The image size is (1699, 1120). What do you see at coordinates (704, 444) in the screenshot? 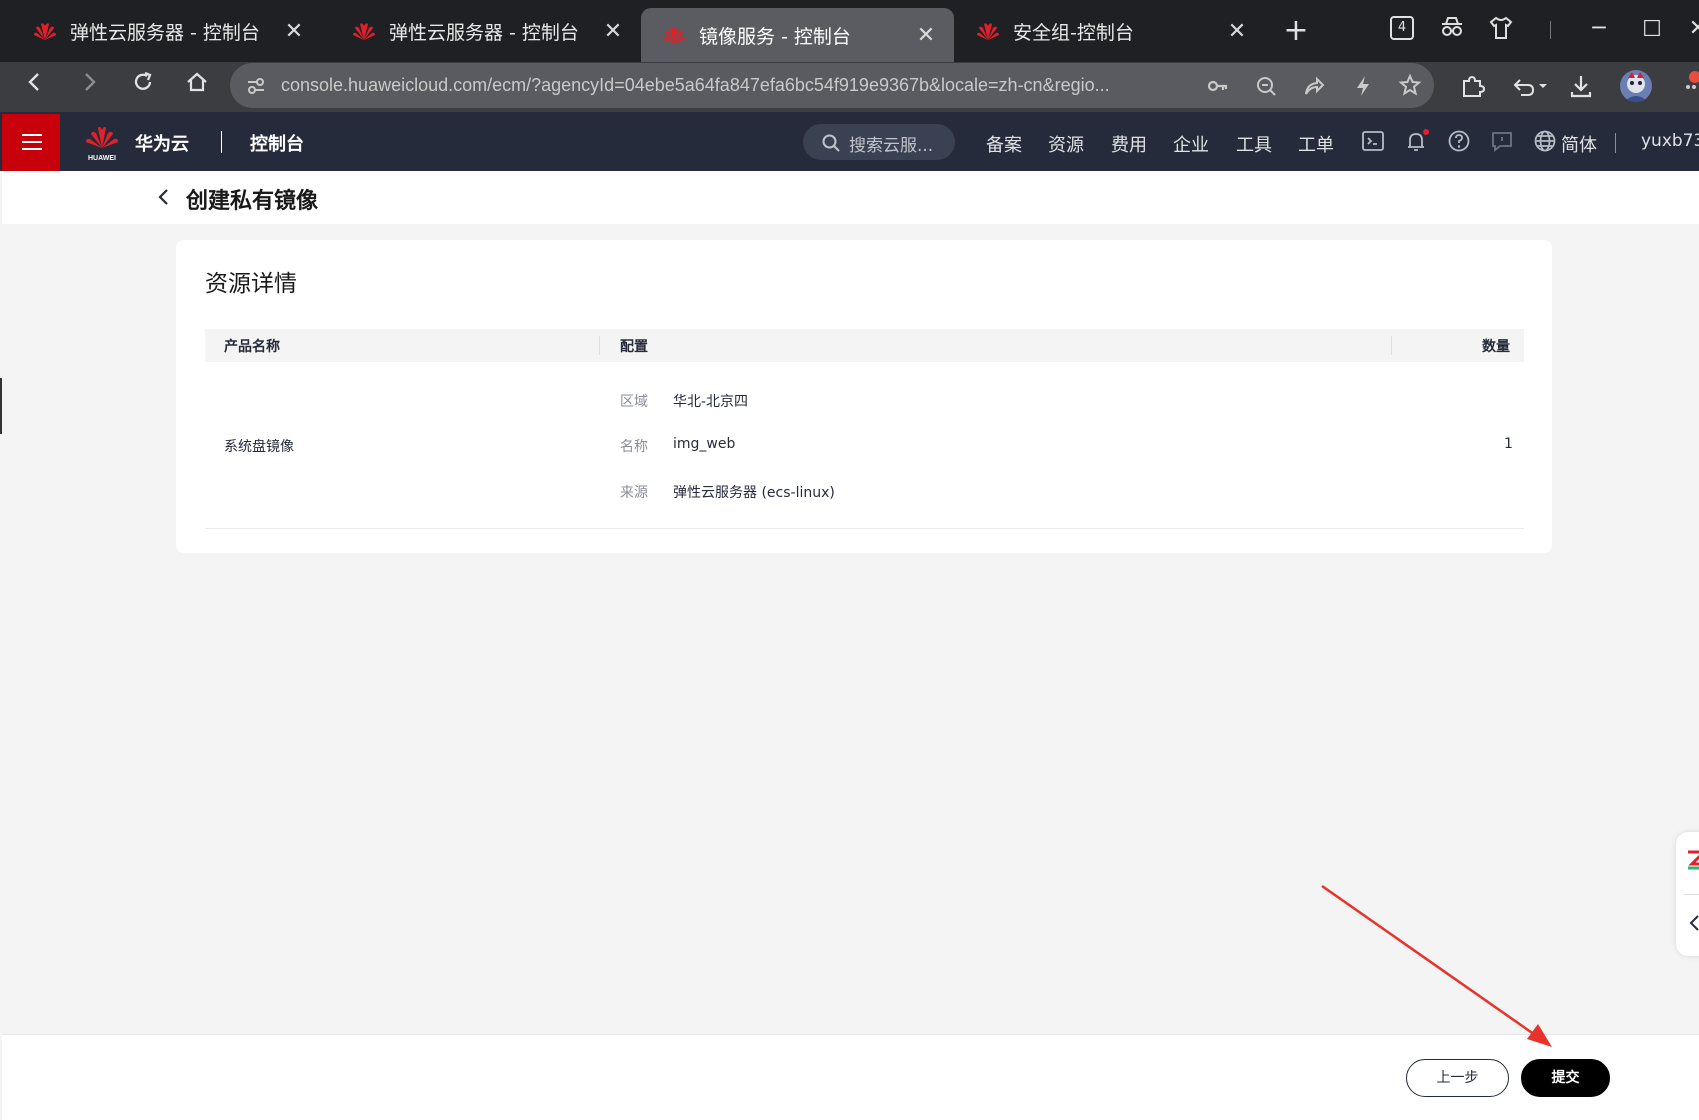
I see `config-value-name: img_web` at bounding box center [704, 444].